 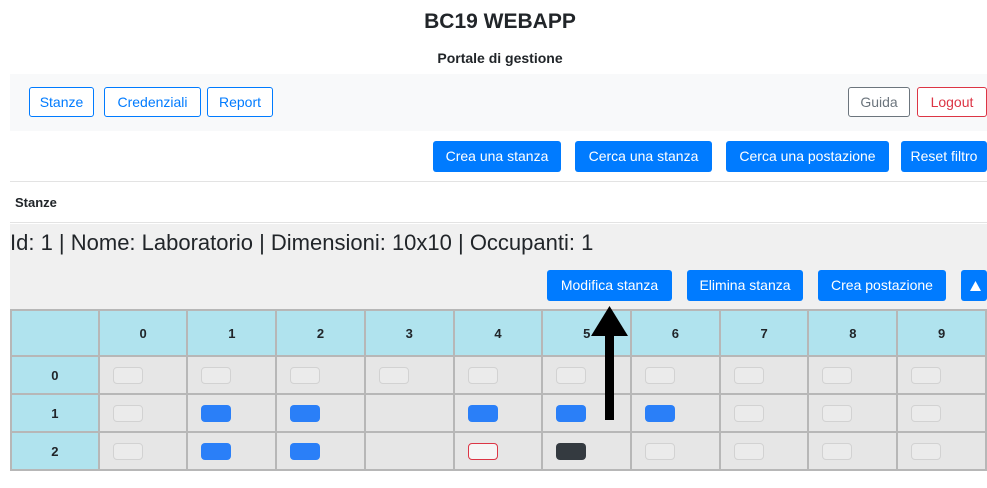 What do you see at coordinates (232, 333) in the screenshot?
I see `column-header: 1` at bounding box center [232, 333].